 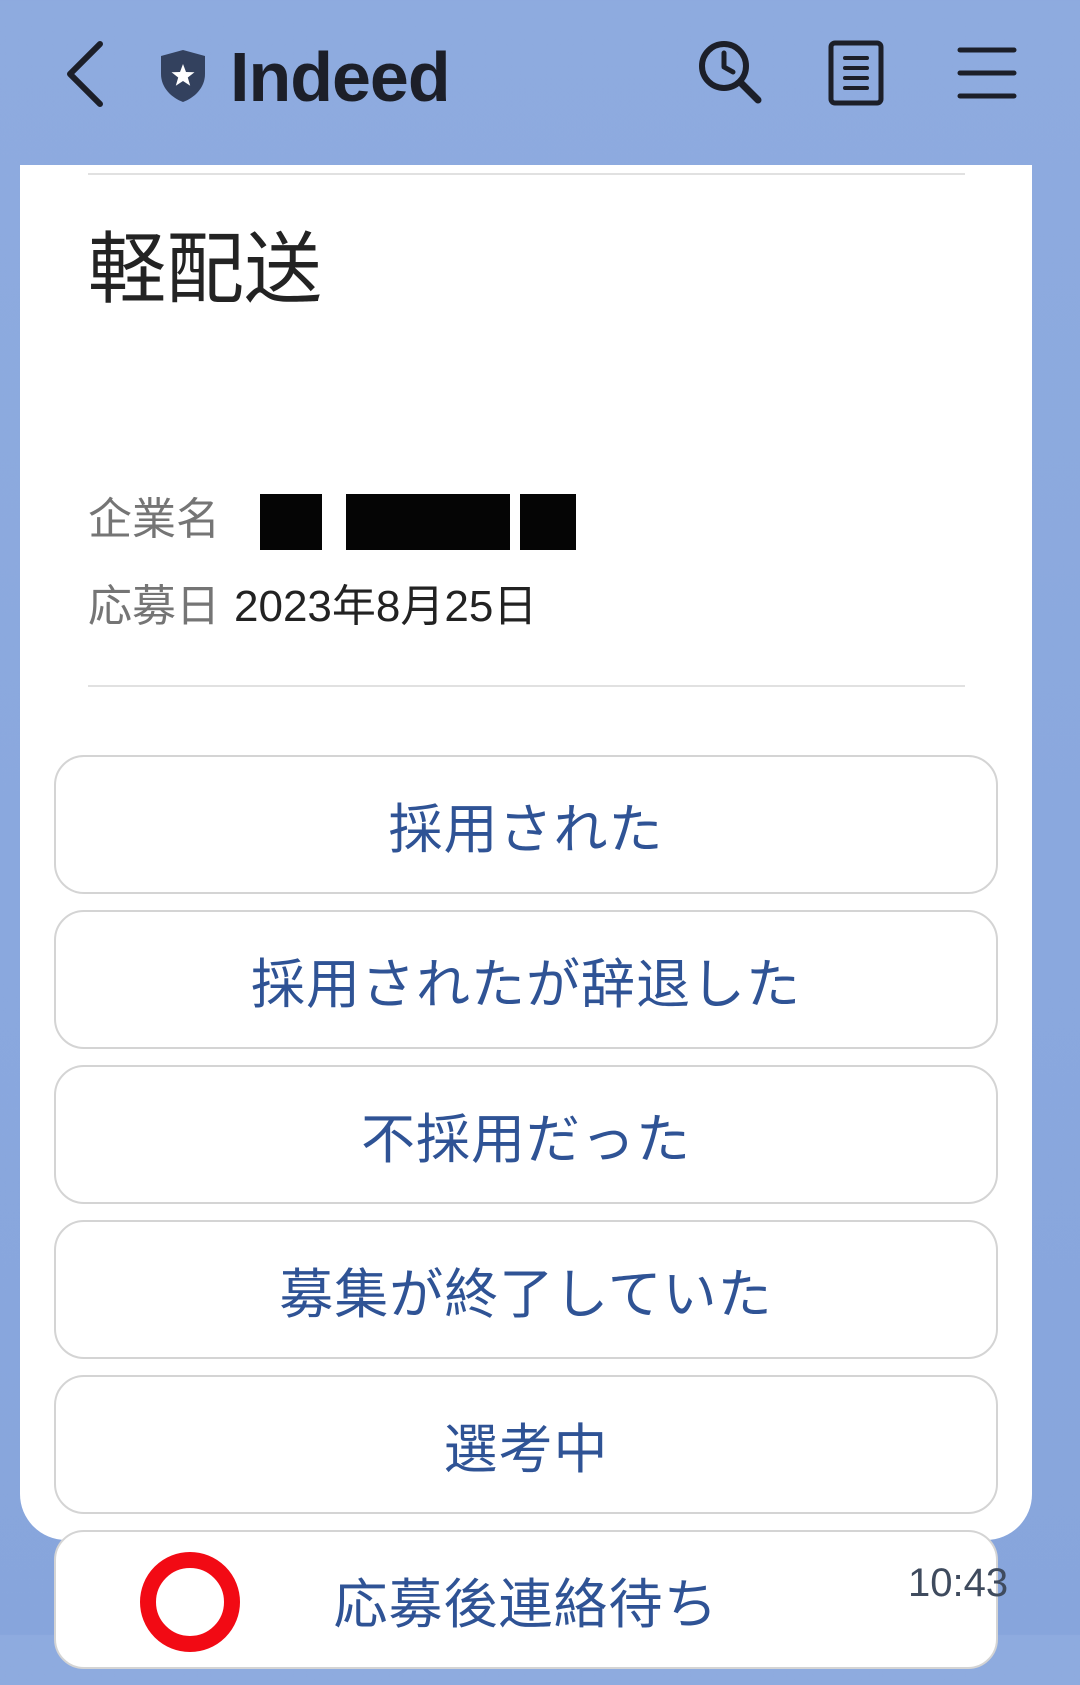 What do you see at coordinates (526, 984) in the screenshot?
I see `option-label: 採用されたが辞退した` at bounding box center [526, 984].